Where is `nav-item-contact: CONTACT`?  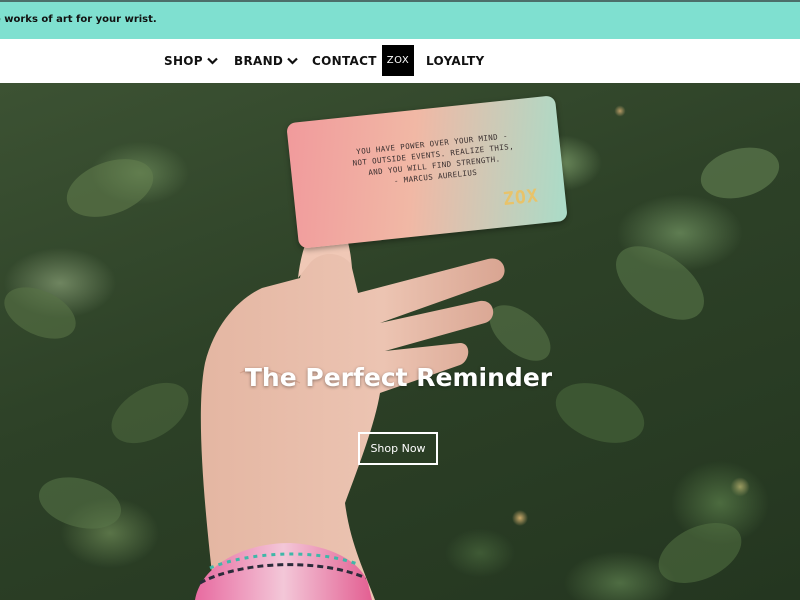 nav-item-contact: CONTACT is located at coordinates (344, 61).